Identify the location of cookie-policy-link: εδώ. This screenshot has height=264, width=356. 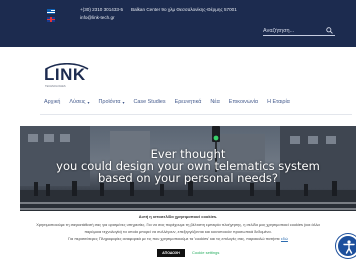
(284, 238).